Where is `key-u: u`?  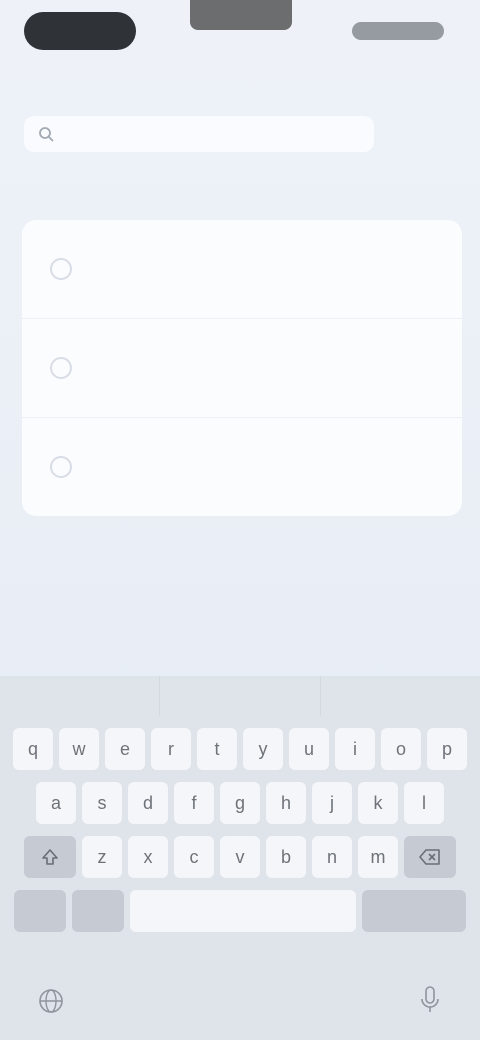 key-u: u is located at coordinates (309, 749).